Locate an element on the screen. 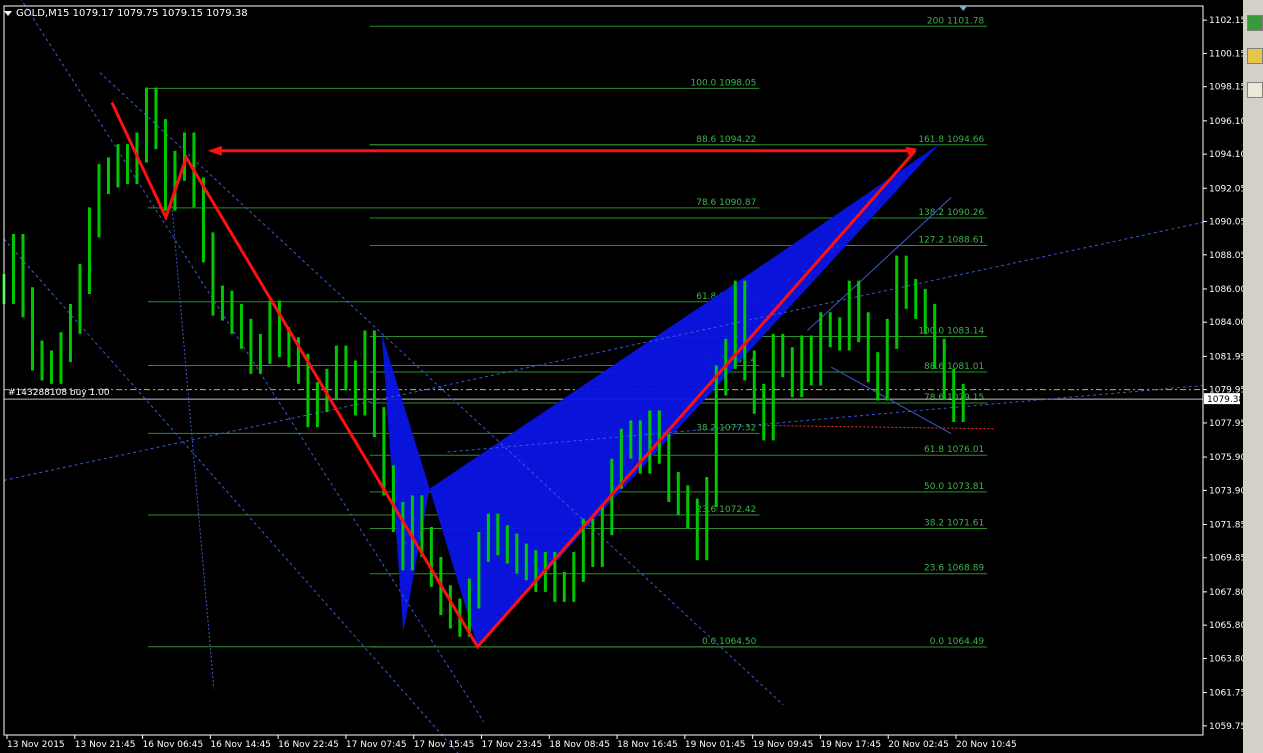  fib-level-label: 23.6 1072.42 is located at coordinates (726, 510).